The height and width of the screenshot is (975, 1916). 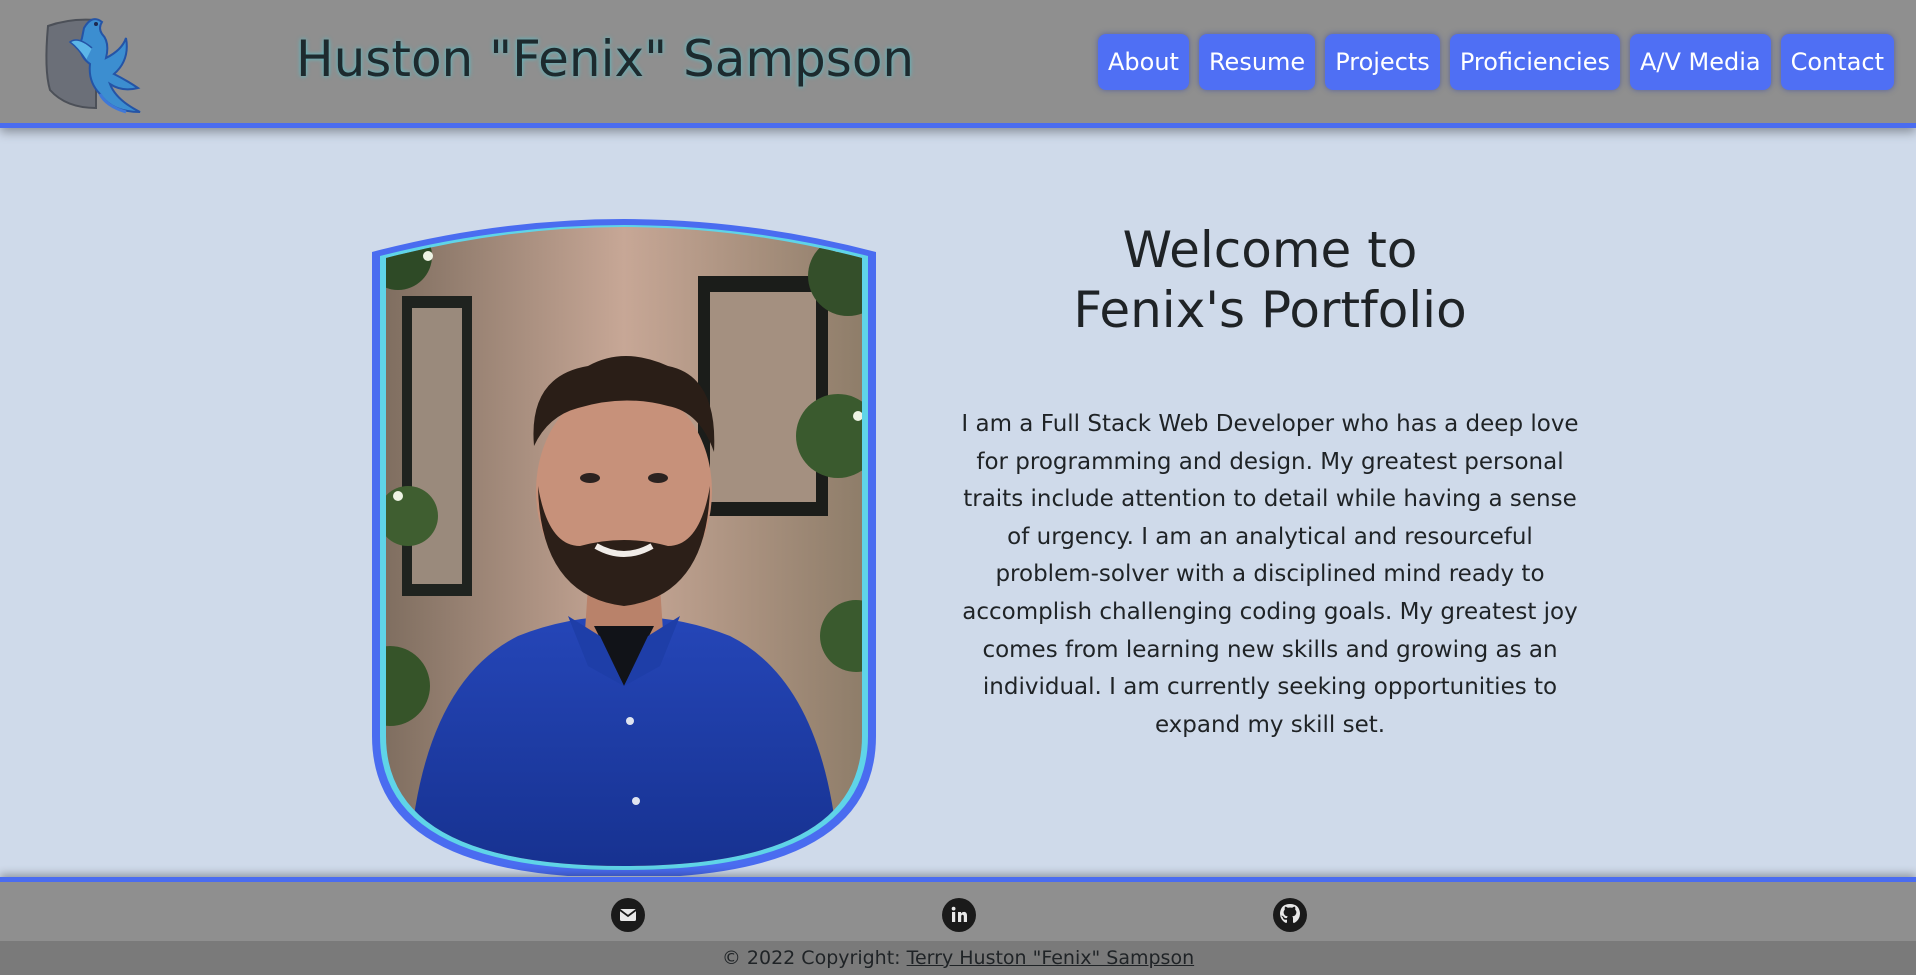 What do you see at coordinates (1700, 62) in the screenshot?
I see `nav-av-media-button: A/V Media` at bounding box center [1700, 62].